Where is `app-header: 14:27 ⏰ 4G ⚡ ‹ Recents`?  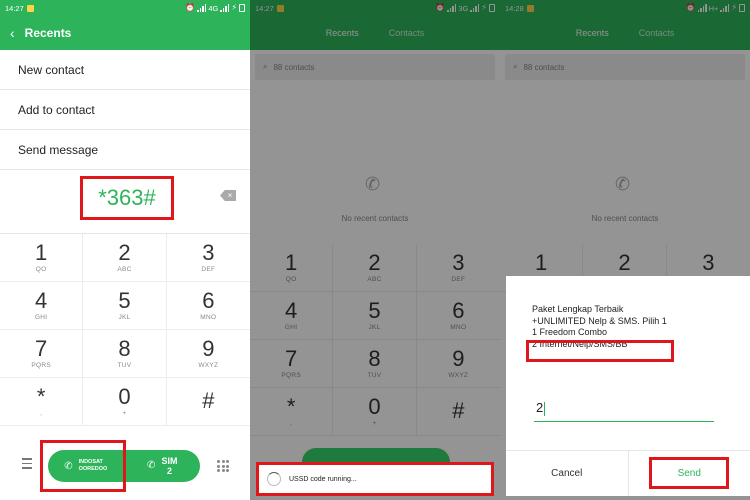 app-header: 14:27 ⏰ 4G ⚡ ‹ Recents is located at coordinates (125, 25).